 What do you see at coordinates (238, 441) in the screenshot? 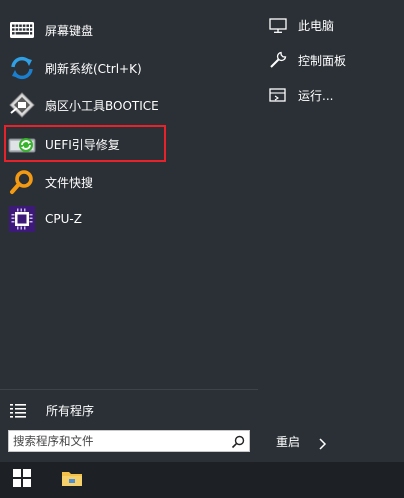
I see `search-icon` at bounding box center [238, 441].